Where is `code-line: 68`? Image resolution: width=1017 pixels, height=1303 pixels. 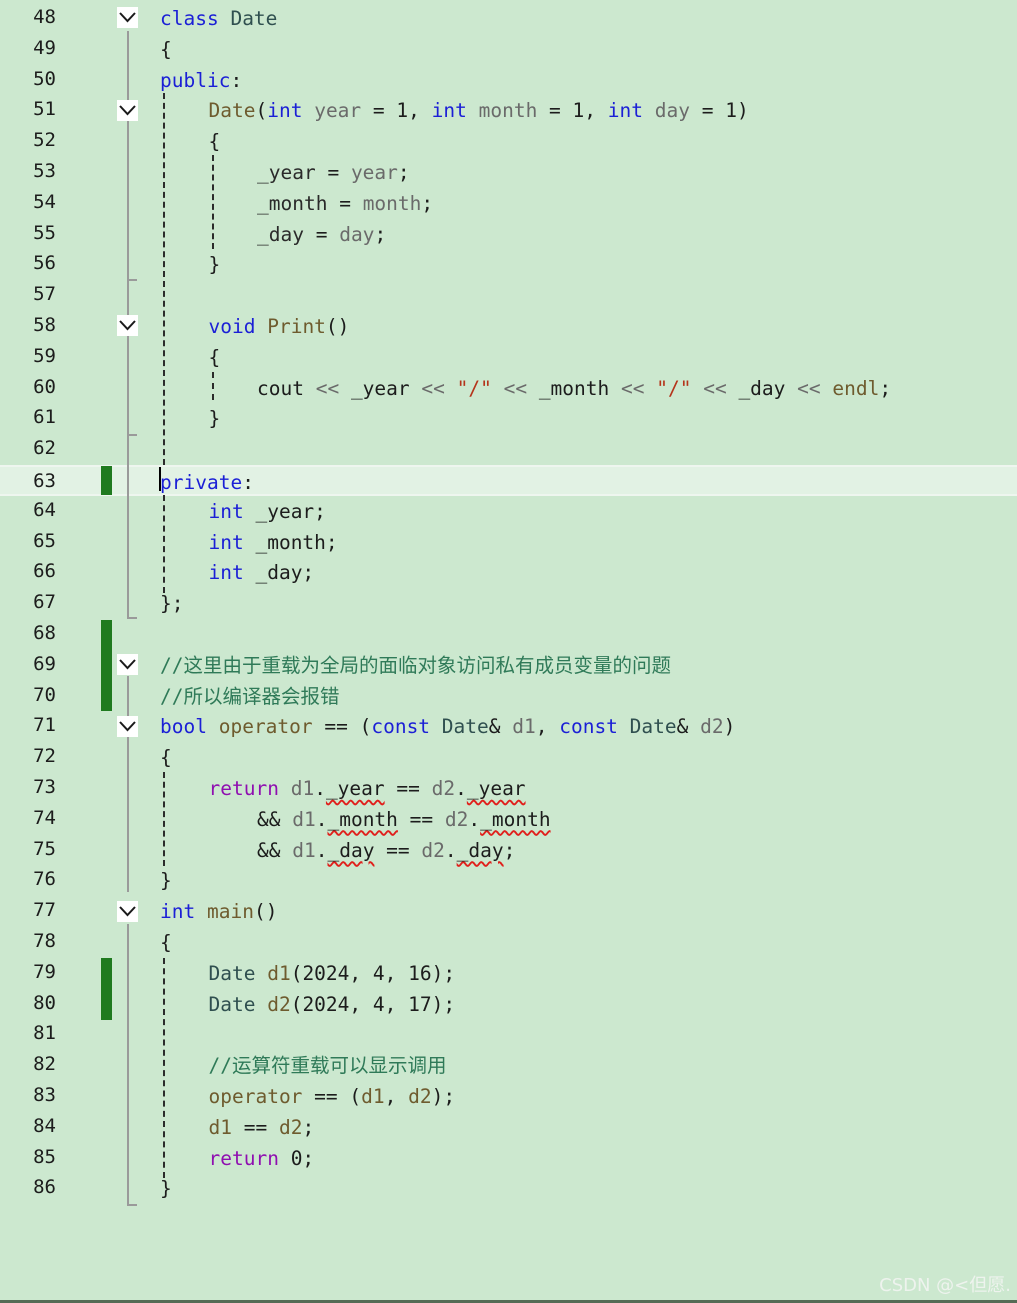 code-line: 68 is located at coordinates (508, 634).